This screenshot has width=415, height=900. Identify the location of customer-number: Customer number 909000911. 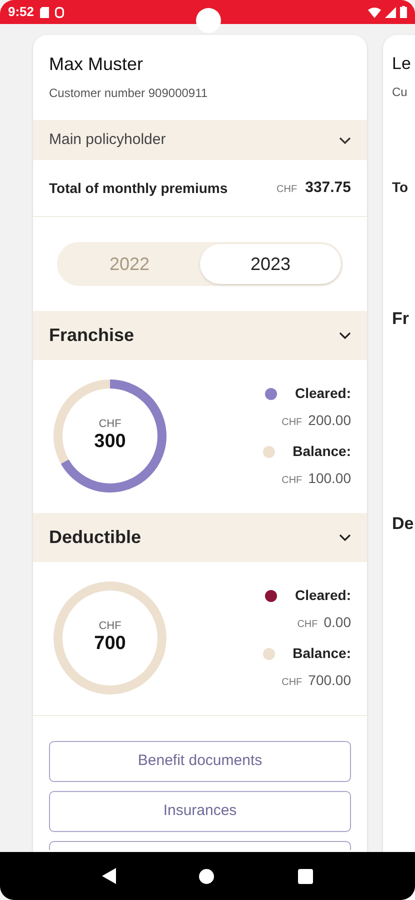
(129, 93).